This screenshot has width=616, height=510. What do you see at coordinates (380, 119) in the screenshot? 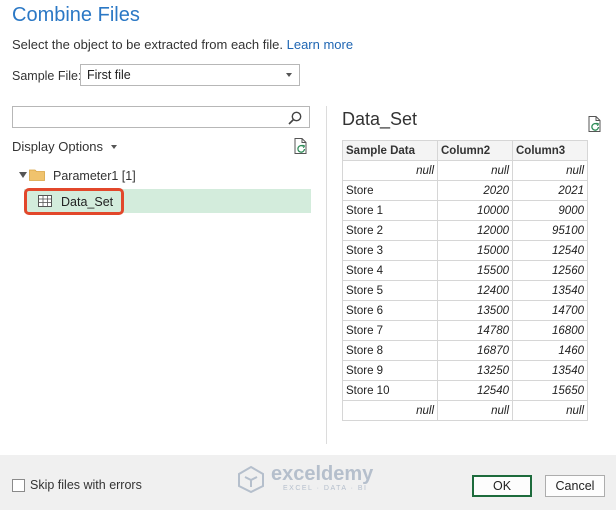
I see `preview-title: Data_Set` at bounding box center [380, 119].